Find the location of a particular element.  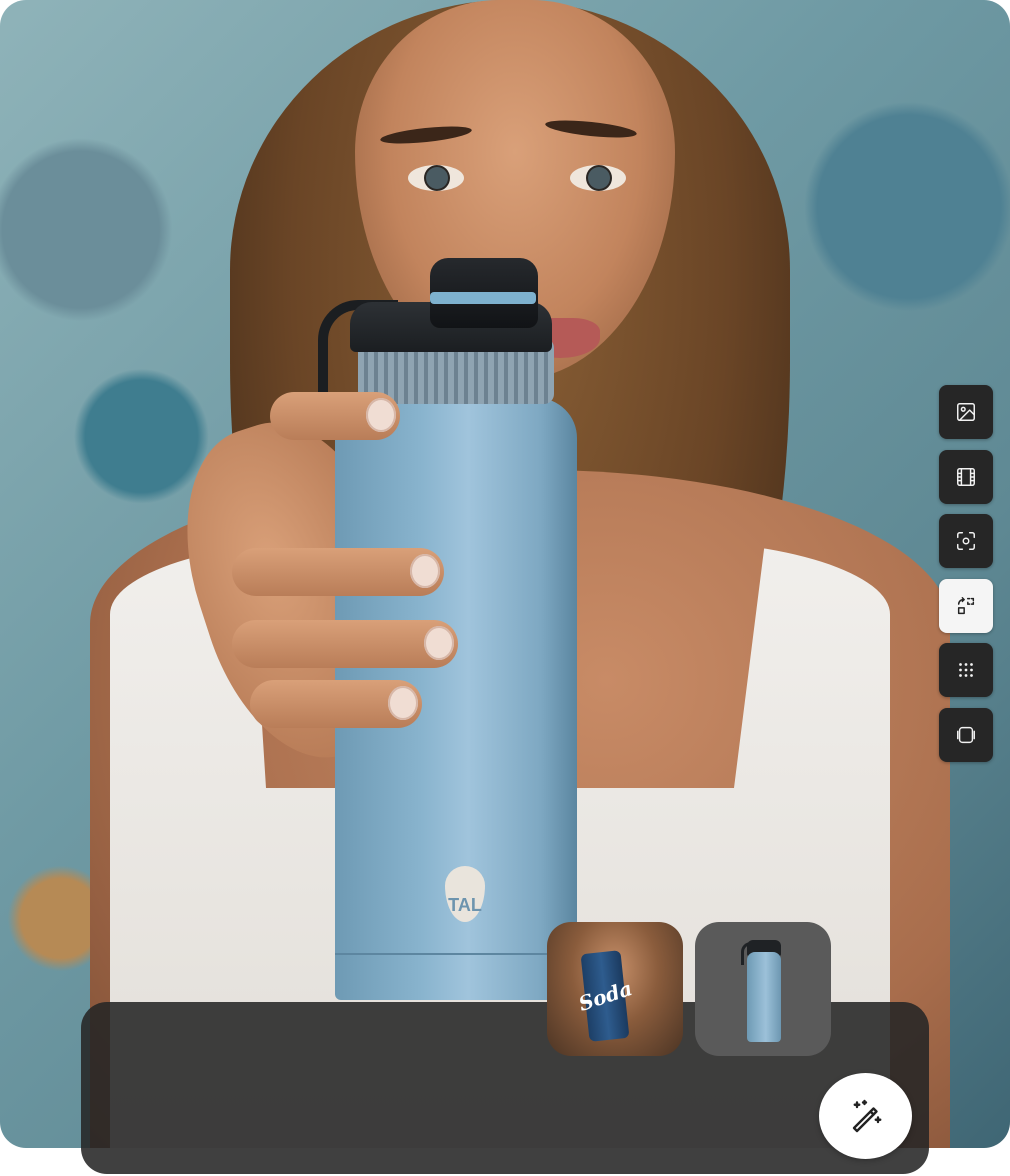

focus-icon is located at coordinates (966, 541).